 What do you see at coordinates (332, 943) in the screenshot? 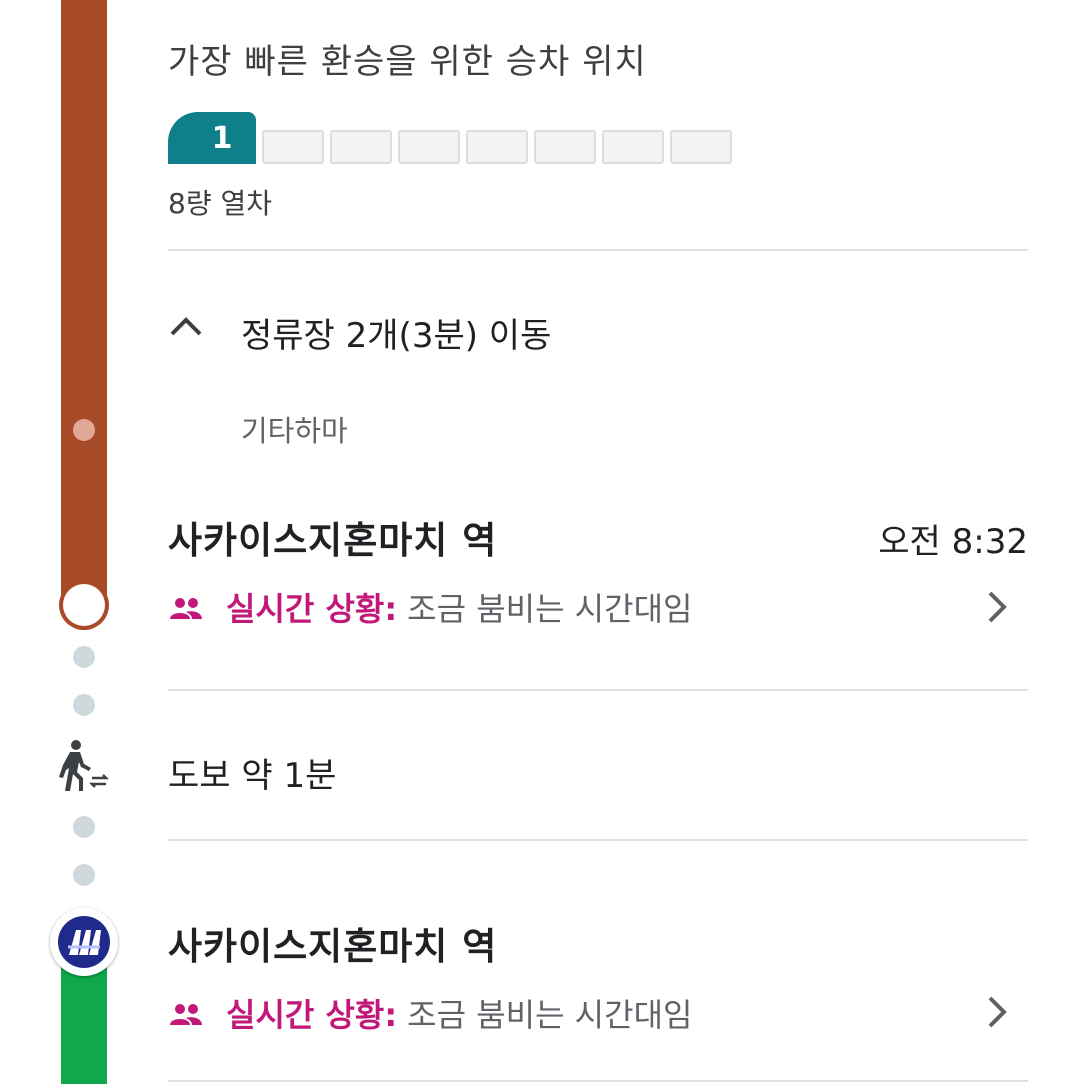
I see `transfer-station-name: 사카이스지혼마치 역` at bounding box center [332, 943].